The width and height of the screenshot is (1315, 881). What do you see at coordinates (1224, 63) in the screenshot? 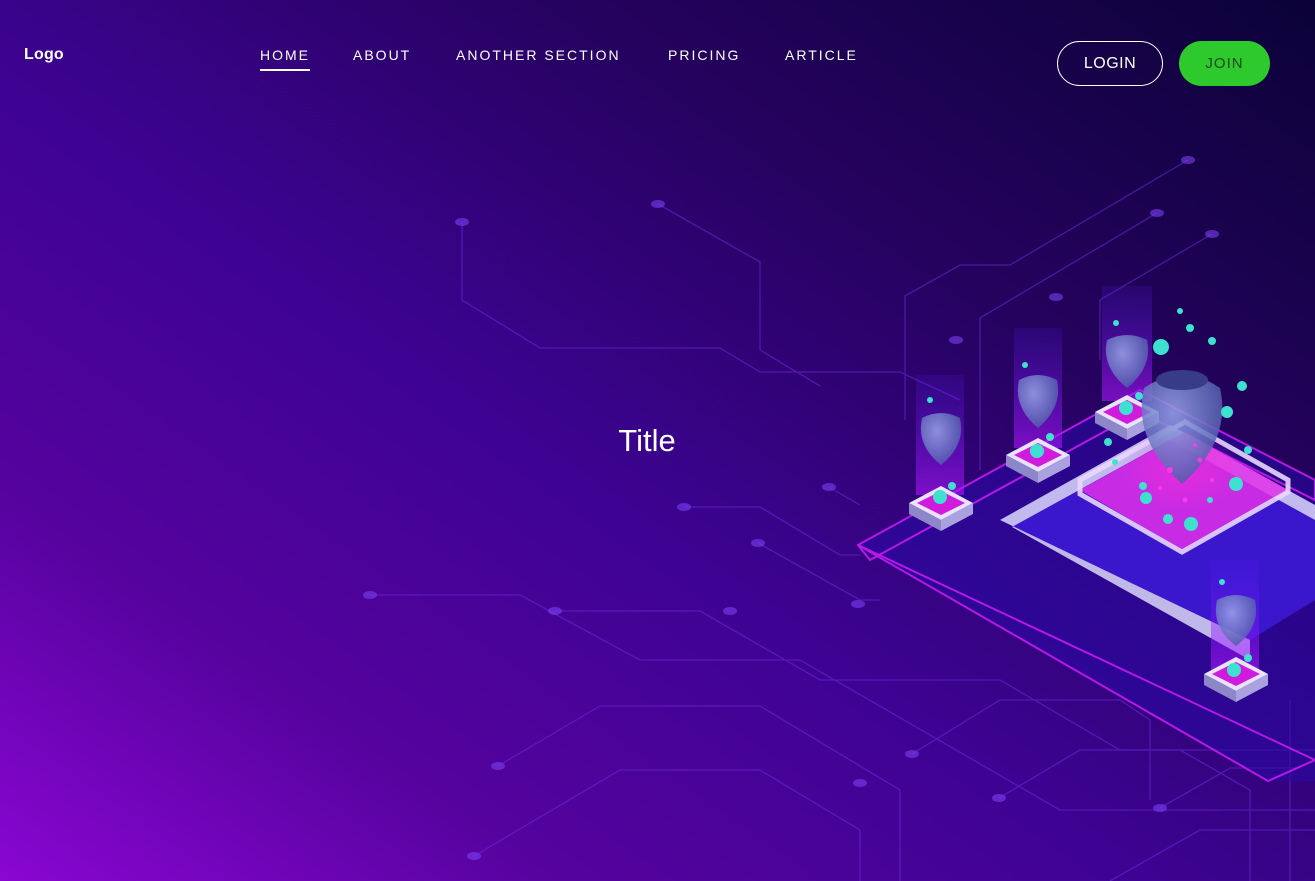
I see `join-button: JOIN` at bounding box center [1224, 63].